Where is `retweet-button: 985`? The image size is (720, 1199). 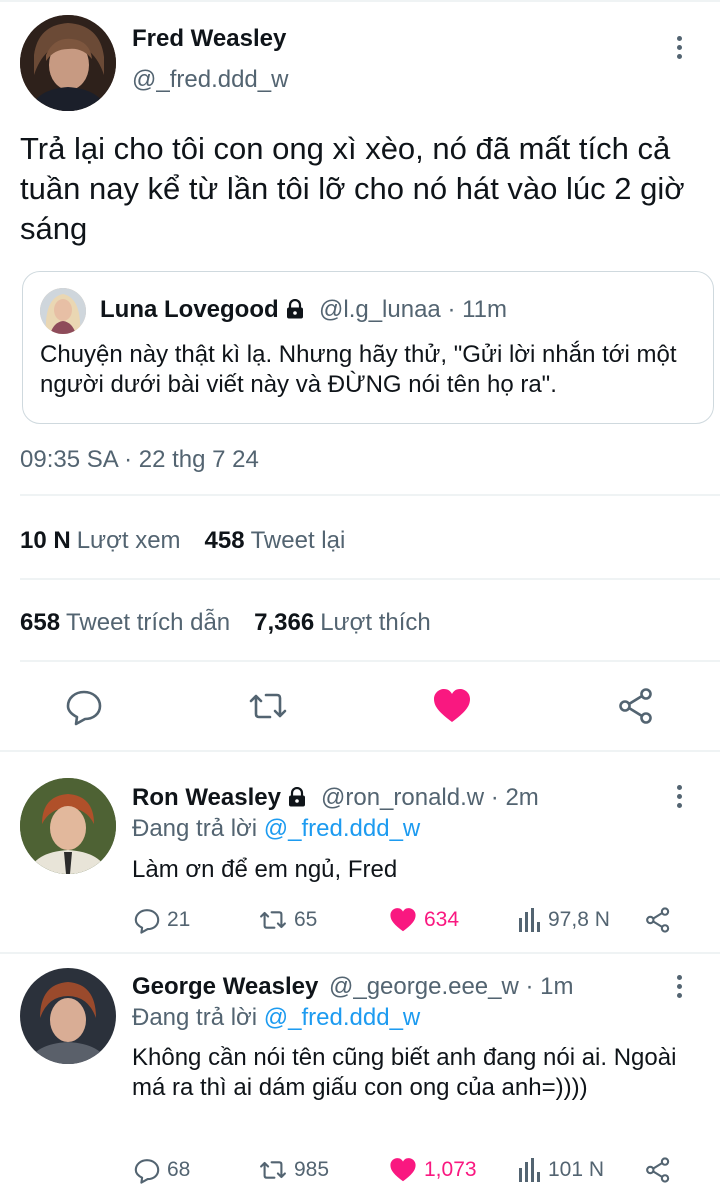
retweet-button: 985 is located at coordinates (293, 1170).